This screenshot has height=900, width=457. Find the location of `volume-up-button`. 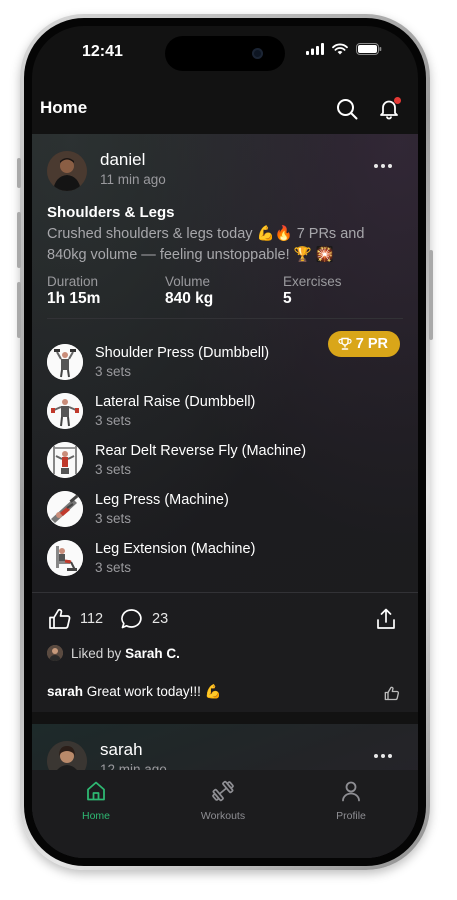

volume-up-button is located at coordinates (19, 240).